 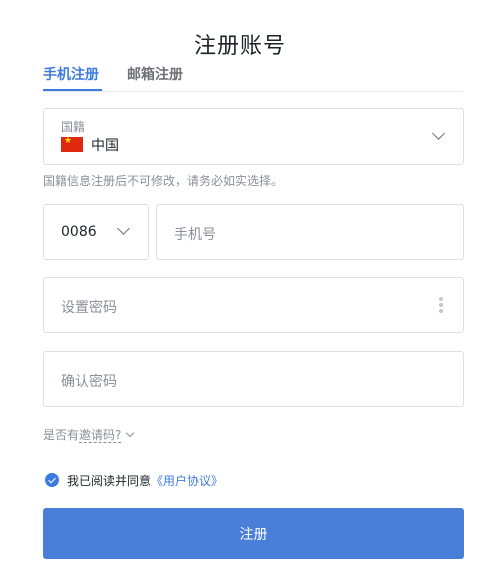 What do you see at coordinates (253, 305) in the screenshot?
I see `password-input: 设置密码` at bounding box center [253, 305].